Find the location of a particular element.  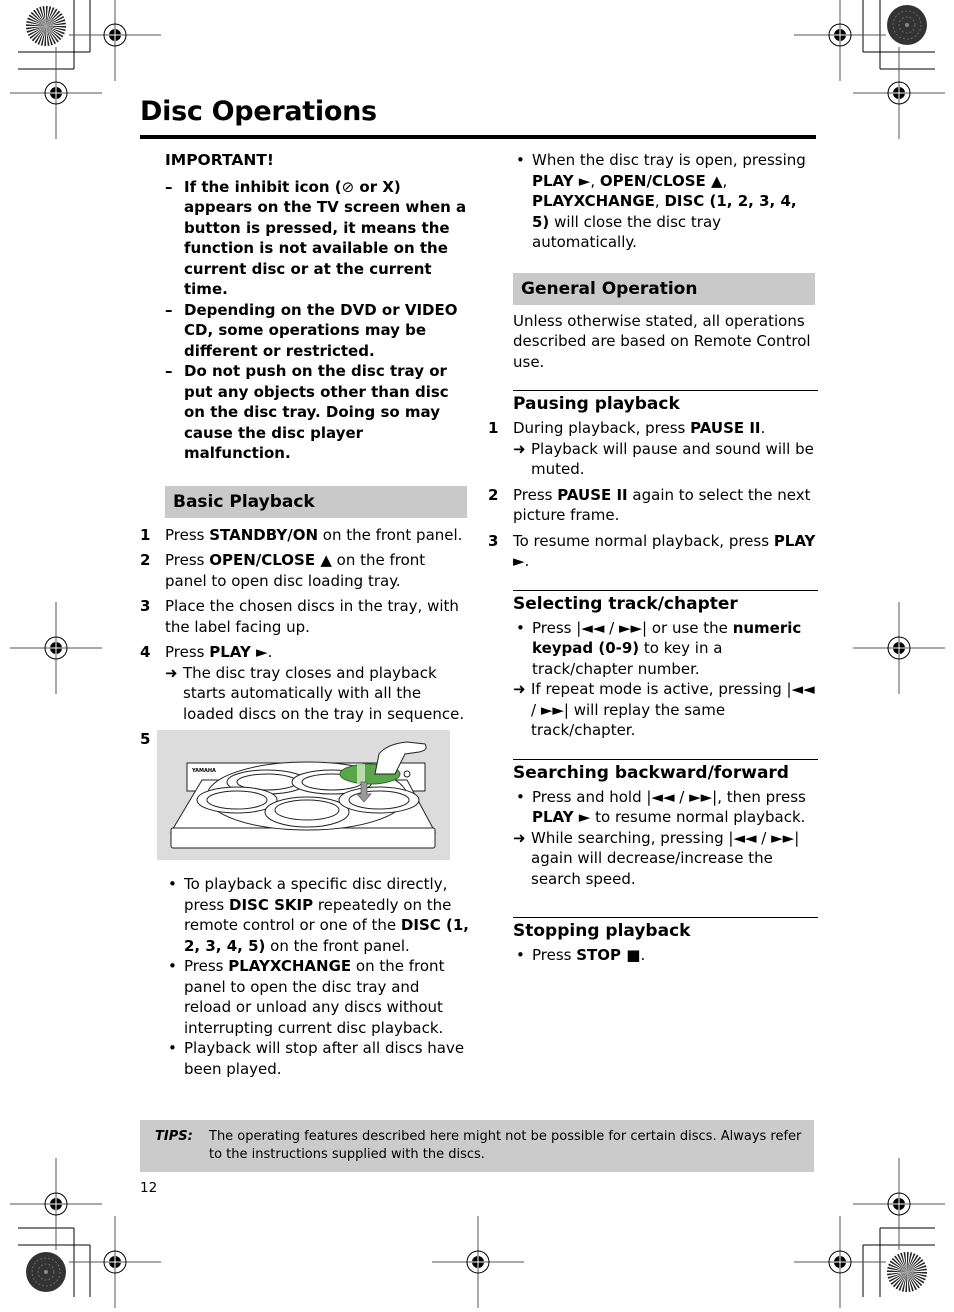

tips-label: TIPS: is located at coordinates (174, 1136).